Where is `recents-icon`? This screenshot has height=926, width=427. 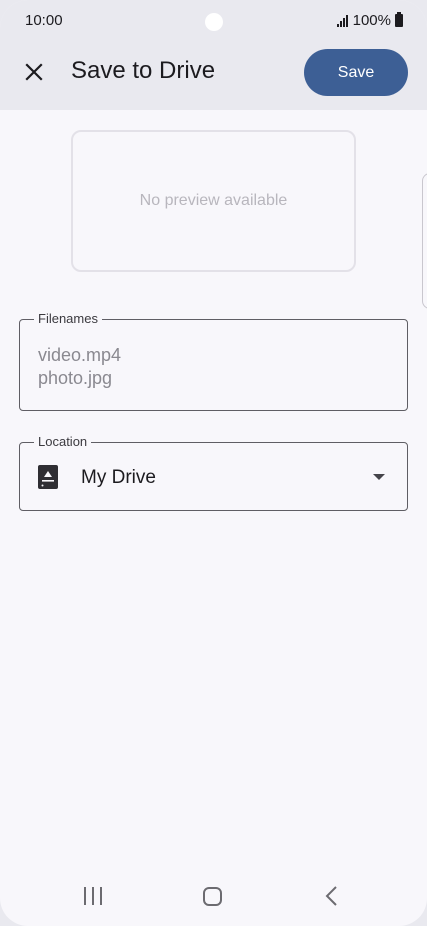
recents-icon is located at coordinates (93, 896).